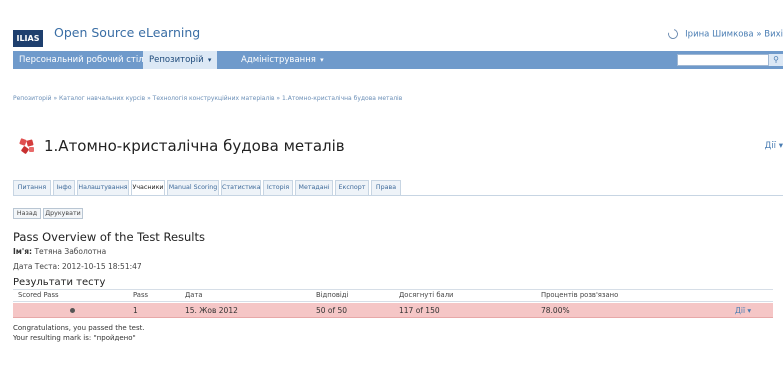  Describe the element at coordinates (148, 188) in the screenshot. I see `tab-participants: Учасники` at that location.